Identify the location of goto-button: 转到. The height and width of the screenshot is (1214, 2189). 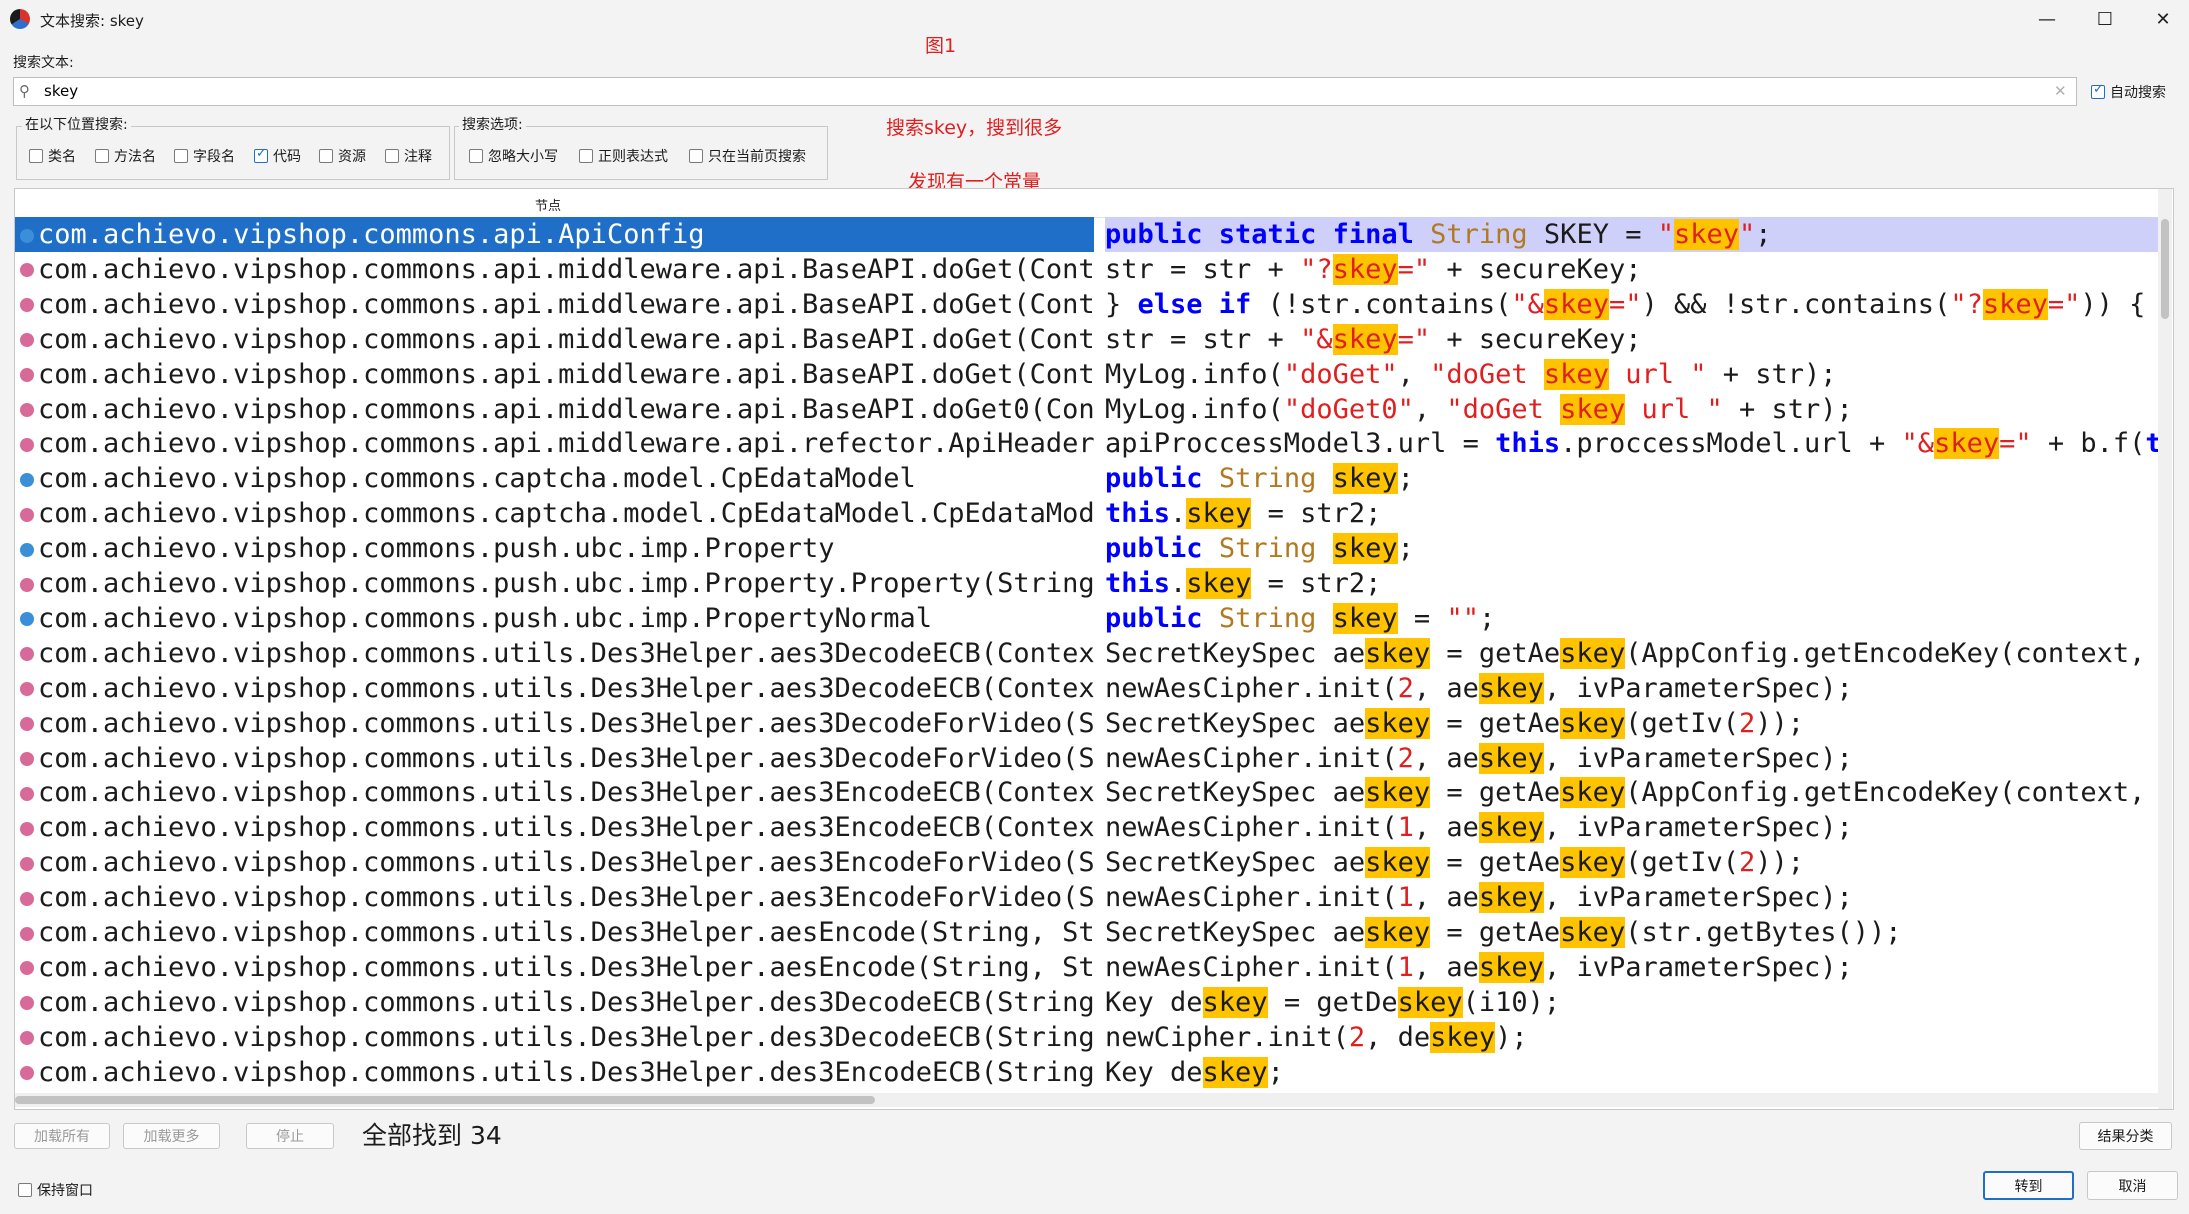
(2028, 1185).